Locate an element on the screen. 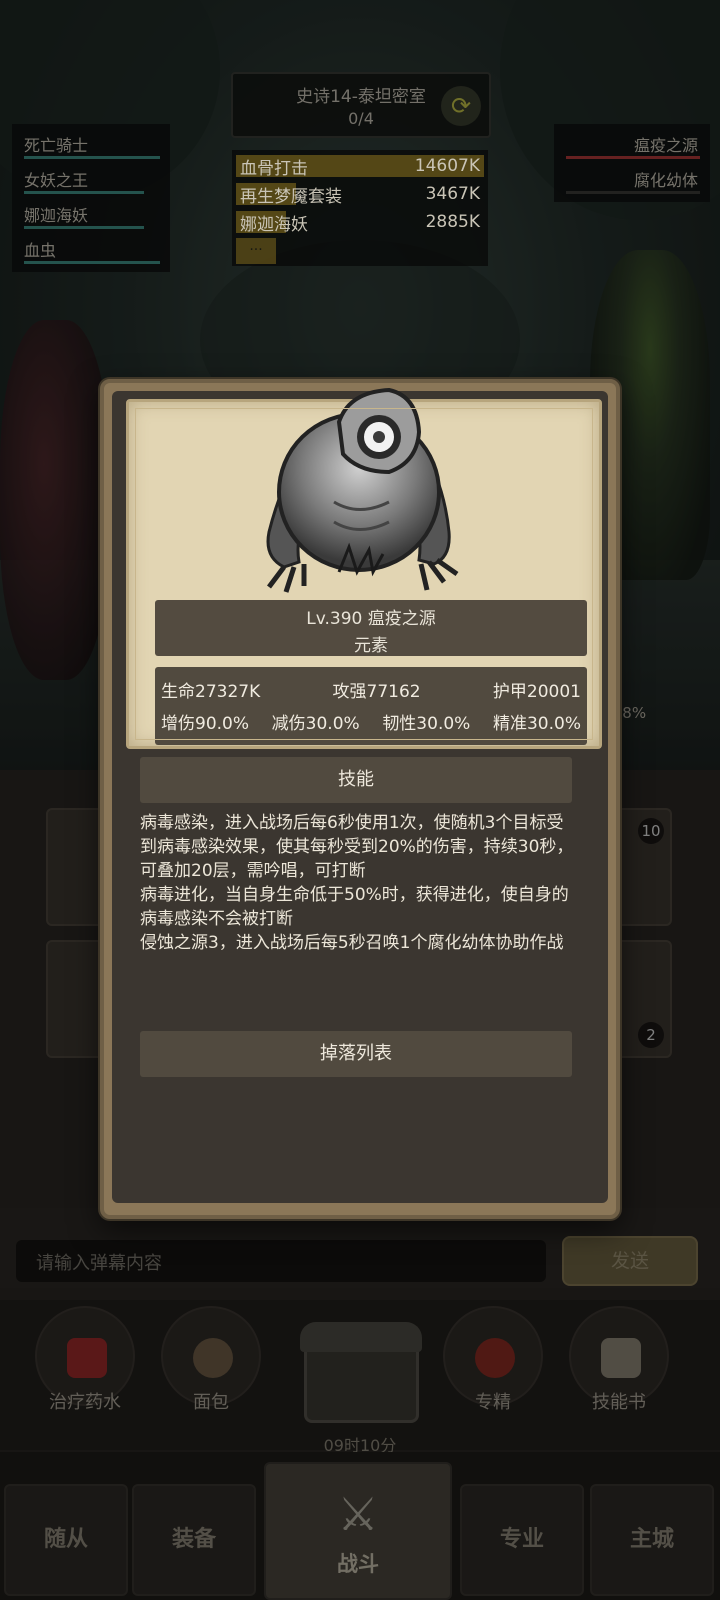 The image size is (720, 1600). skill-erosion-source: 侵蚀之源3，进入战场后每5秒召唤1个腐化幼体协助作战 is located at coordinates (352, 943).